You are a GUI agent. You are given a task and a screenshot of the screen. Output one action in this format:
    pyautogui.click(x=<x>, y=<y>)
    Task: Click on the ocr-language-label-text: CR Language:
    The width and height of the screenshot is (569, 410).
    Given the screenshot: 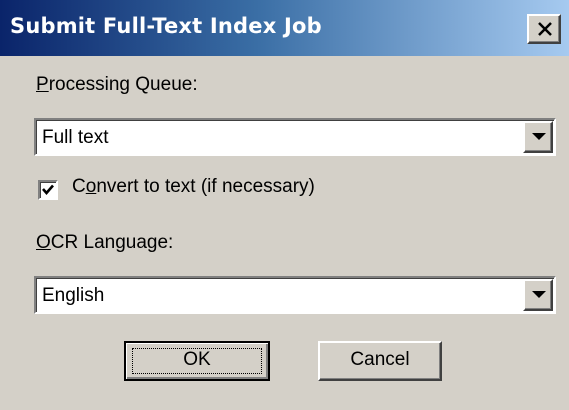 What is the action you would take?
    pyautogui.click(x=112, y=242)
    